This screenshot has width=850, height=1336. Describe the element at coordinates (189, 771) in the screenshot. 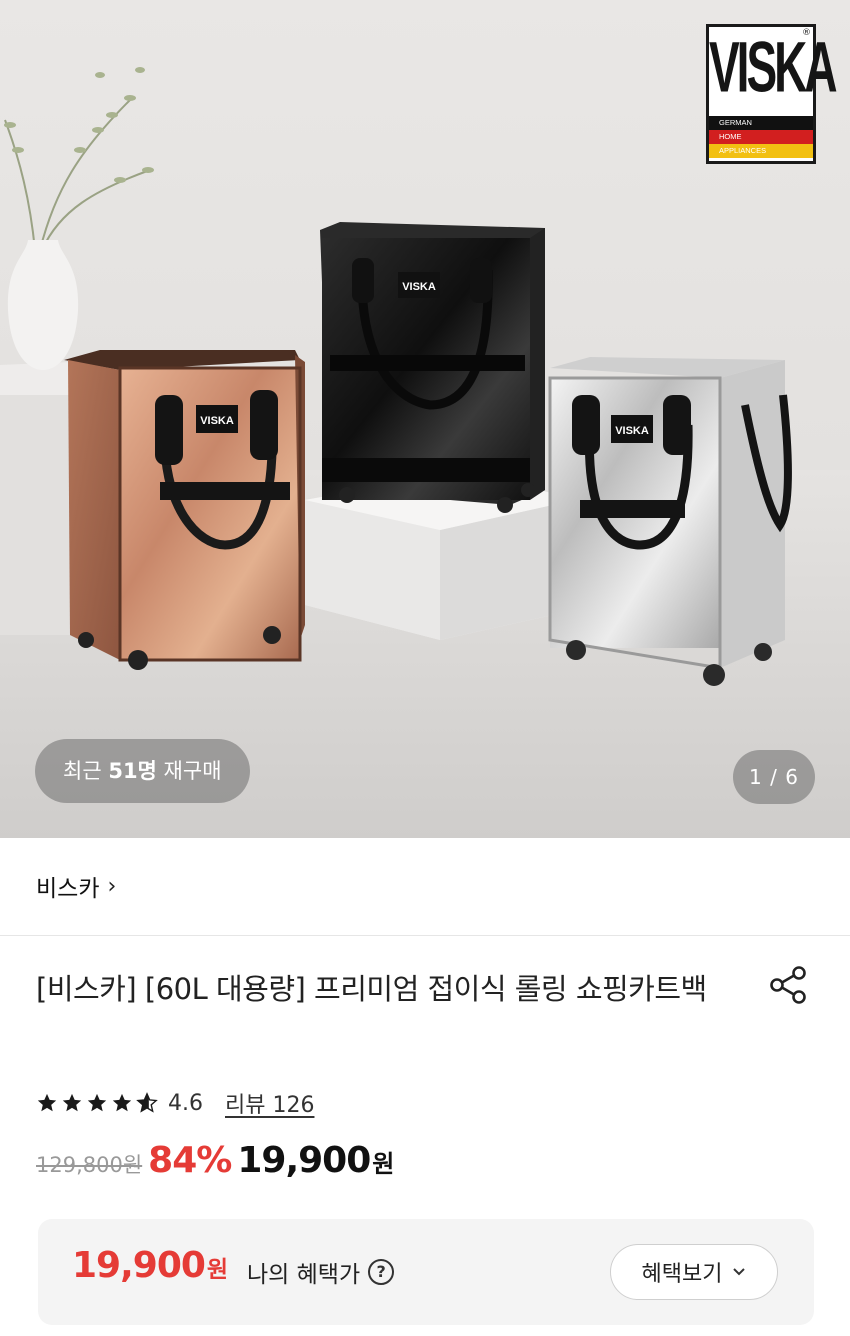

I see `repurchase-suffix: 재구매` at that location.